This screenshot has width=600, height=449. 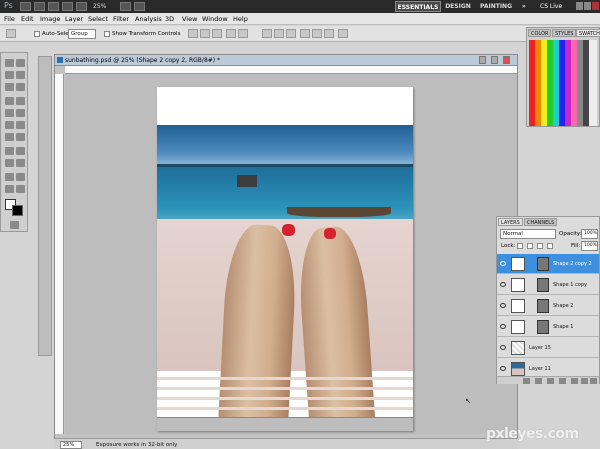 What do you see at coordinates (121, 19) in the screenshot?
I see `menu-filter: Filter` at bounding box center [121, 19].